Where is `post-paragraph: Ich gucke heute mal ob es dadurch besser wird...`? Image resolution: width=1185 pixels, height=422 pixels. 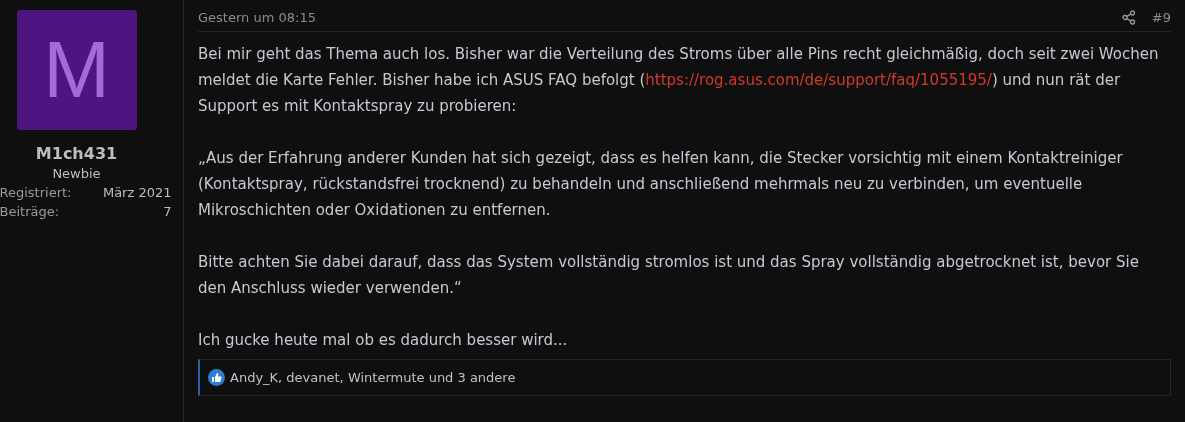 post-paragraph: Ich gucke heute mal ob es dadurch besser wird... is located at coordinates (383, 340).